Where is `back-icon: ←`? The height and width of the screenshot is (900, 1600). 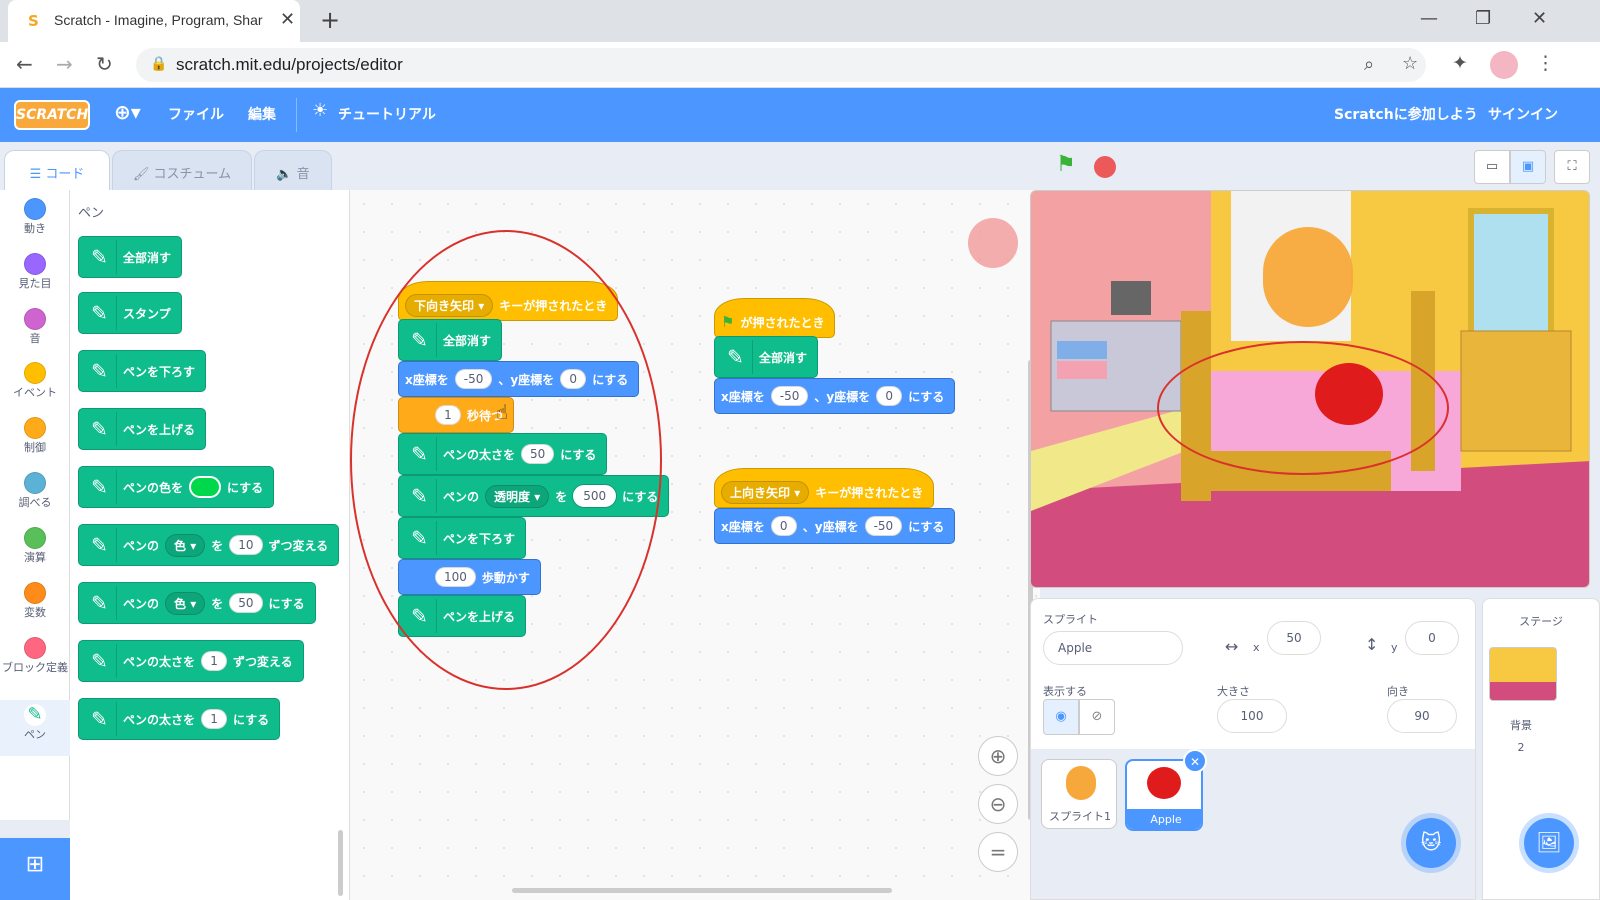 back-icon: ← is located at coordinates (24, 64).